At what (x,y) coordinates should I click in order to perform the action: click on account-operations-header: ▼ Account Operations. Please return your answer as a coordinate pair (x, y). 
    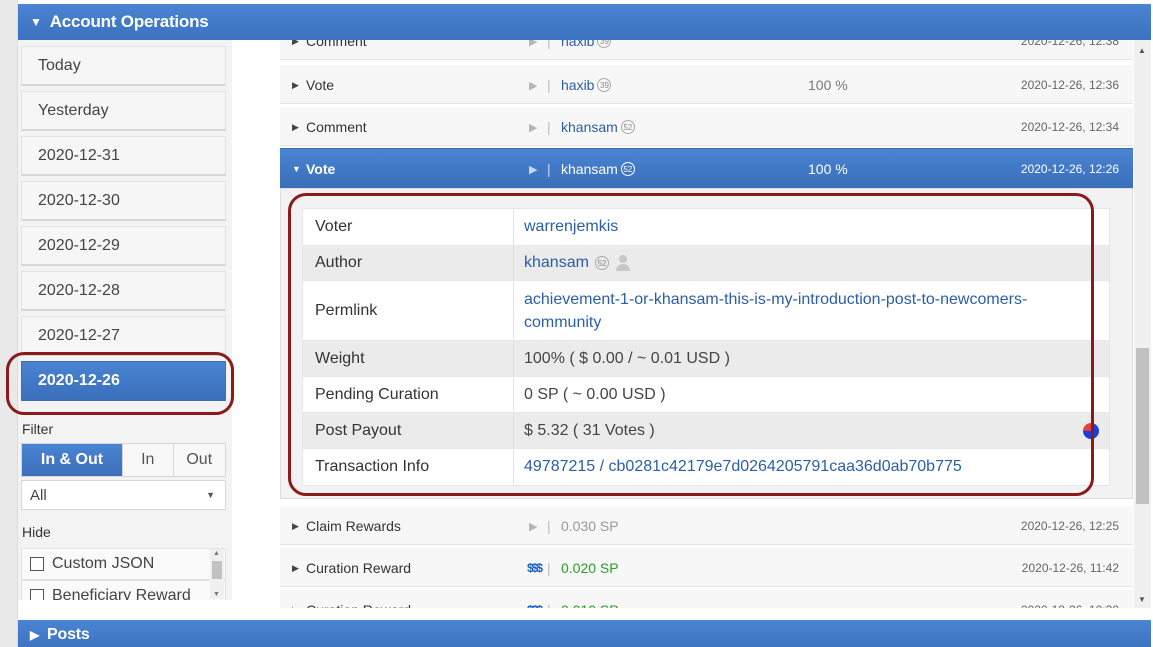
    Looking at the image, I should click on (584, 22).